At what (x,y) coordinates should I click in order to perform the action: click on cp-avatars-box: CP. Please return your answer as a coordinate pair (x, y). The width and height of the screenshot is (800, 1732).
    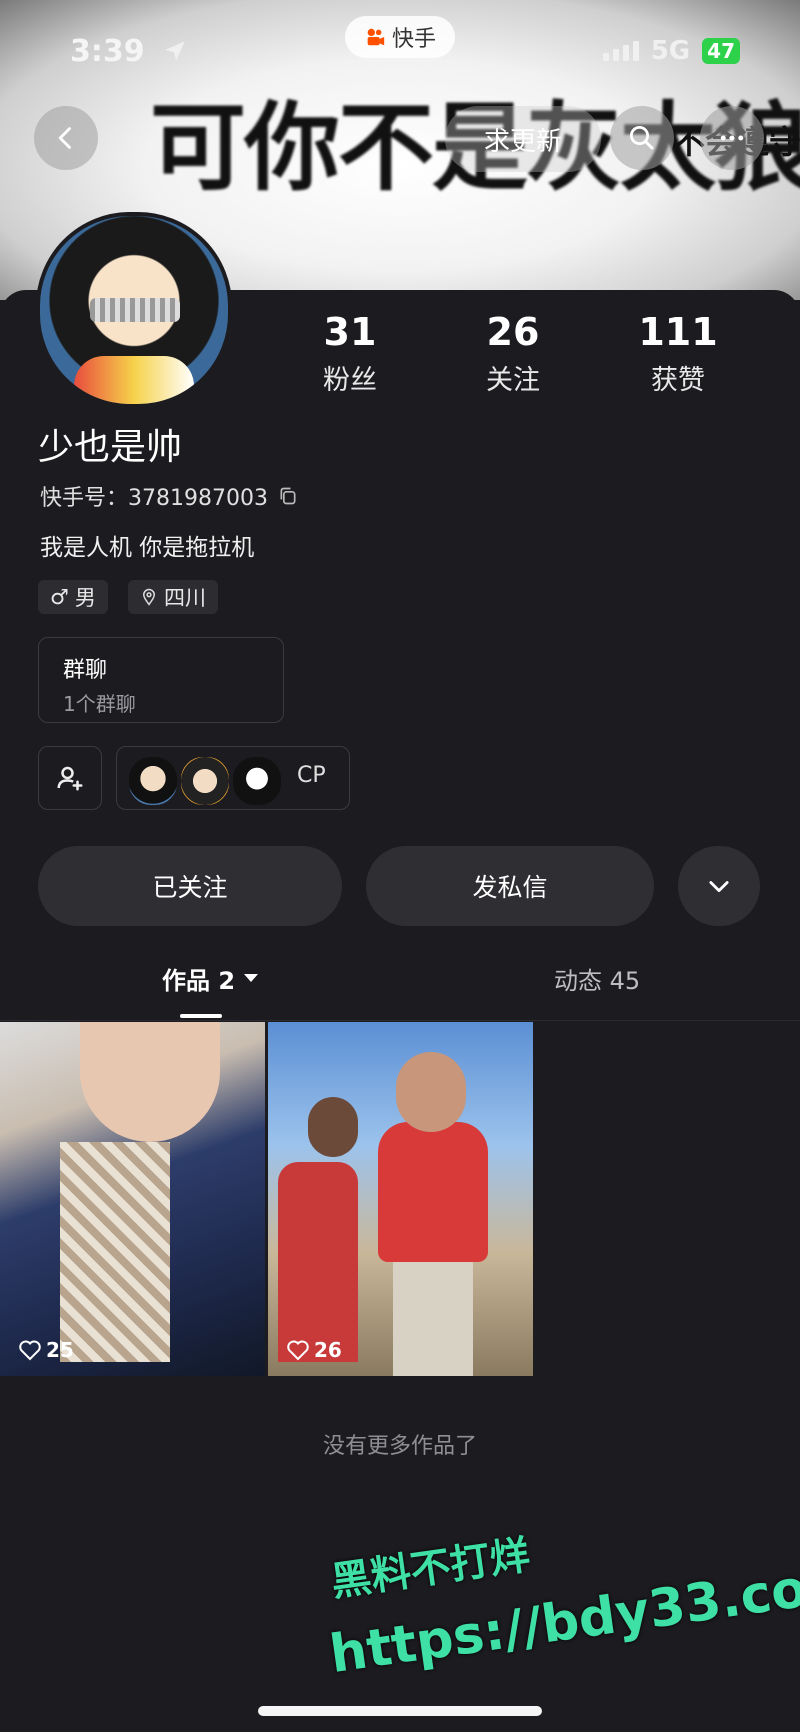
    Looking at the image, I should click on (233, 778).